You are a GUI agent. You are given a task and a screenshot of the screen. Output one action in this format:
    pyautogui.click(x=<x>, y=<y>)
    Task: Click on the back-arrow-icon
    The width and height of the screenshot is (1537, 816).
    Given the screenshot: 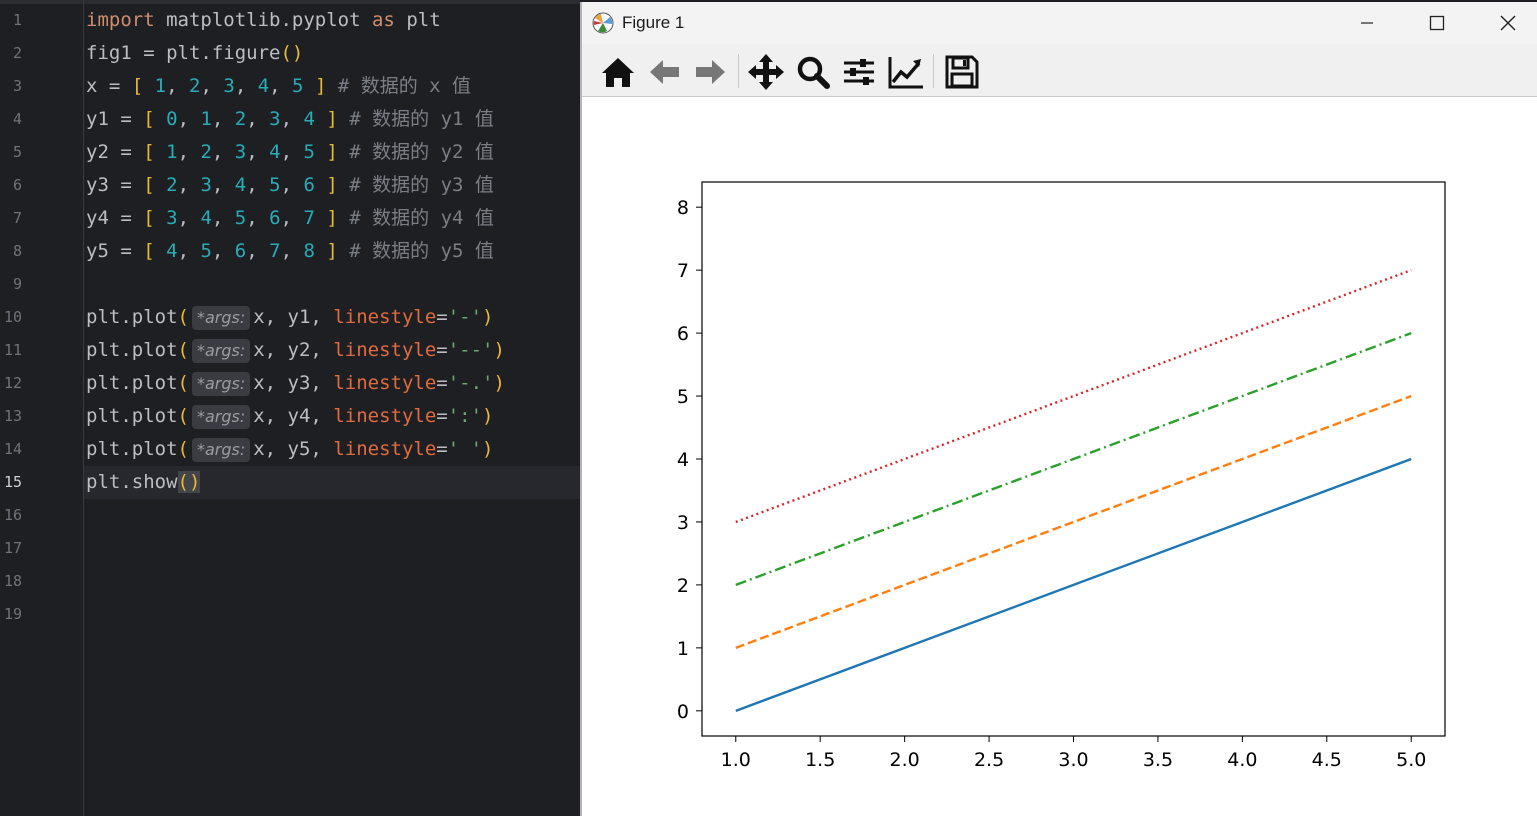 What is the action you would take?
    pyautogui.click(x=664, y=72)
    